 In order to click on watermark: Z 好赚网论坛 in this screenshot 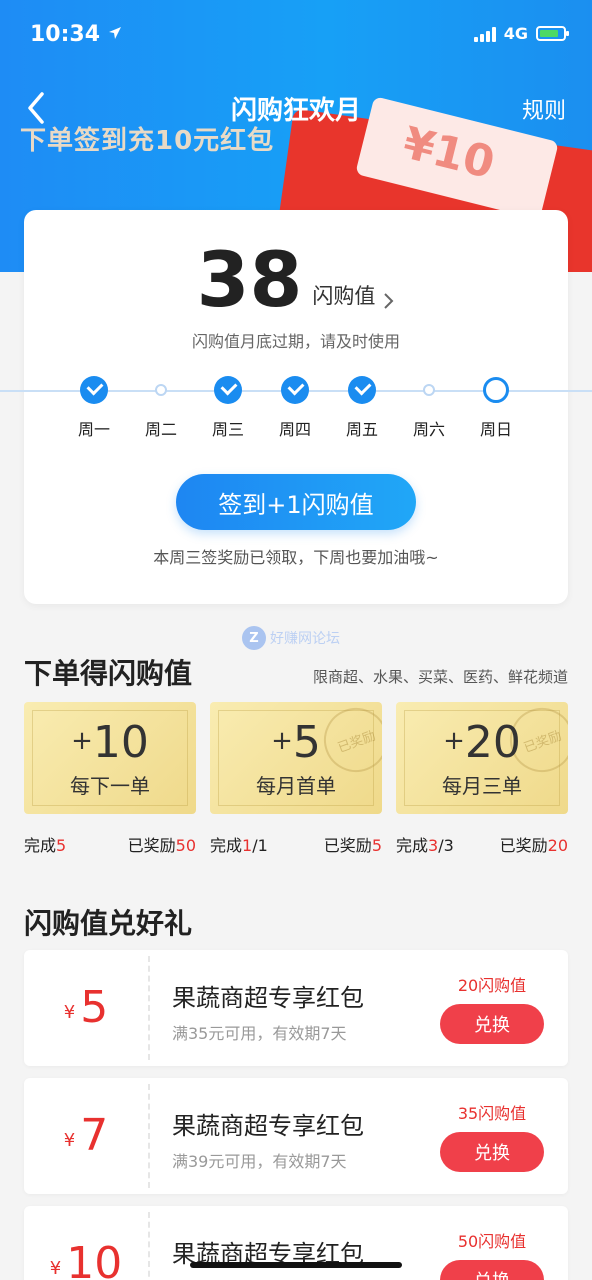, I will do `click(291, 638)`.